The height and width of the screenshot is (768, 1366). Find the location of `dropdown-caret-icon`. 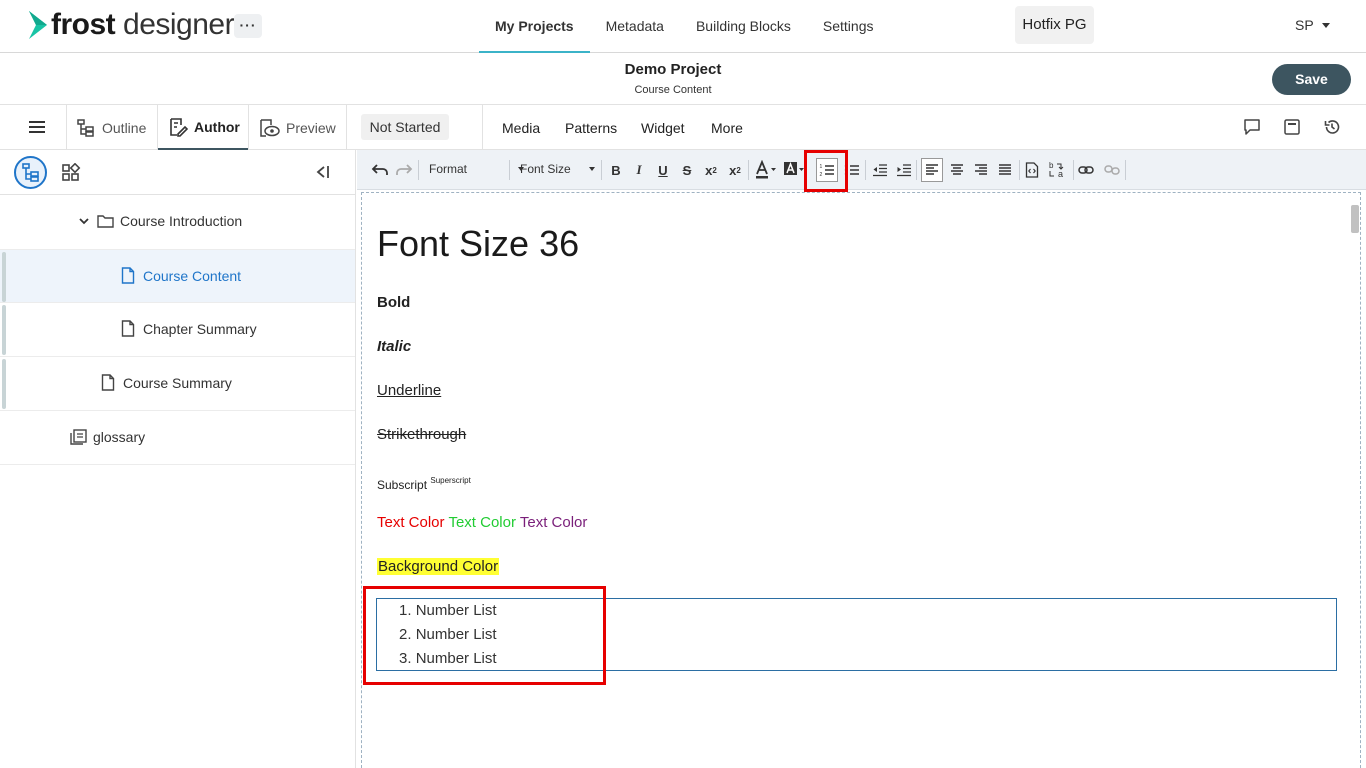

dropdown-caret-icon is located at coordinates (591, 169).